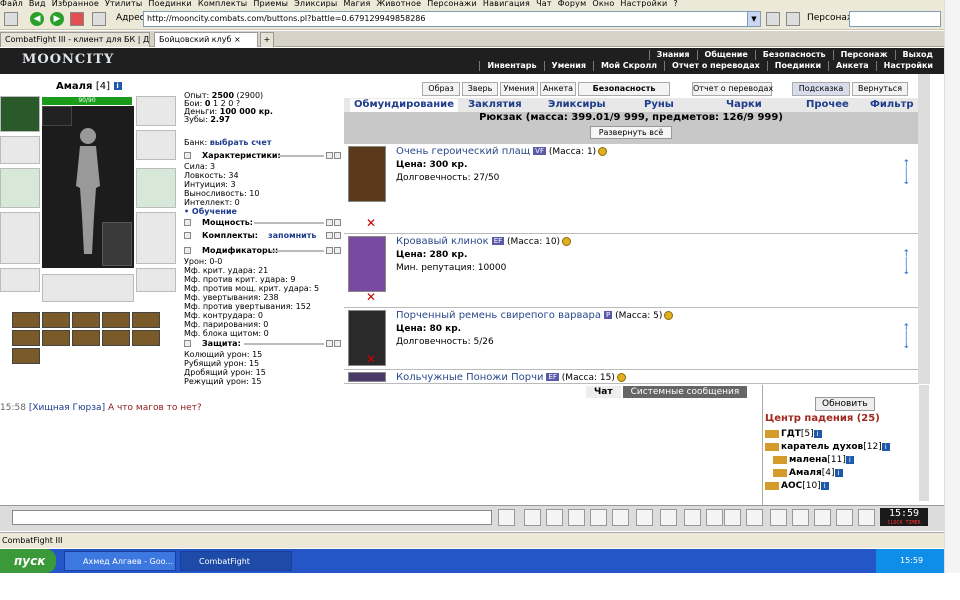 The height and width of the screenshot is (600, 960). I want to click on menu-item: Файл, so click(11, 4).